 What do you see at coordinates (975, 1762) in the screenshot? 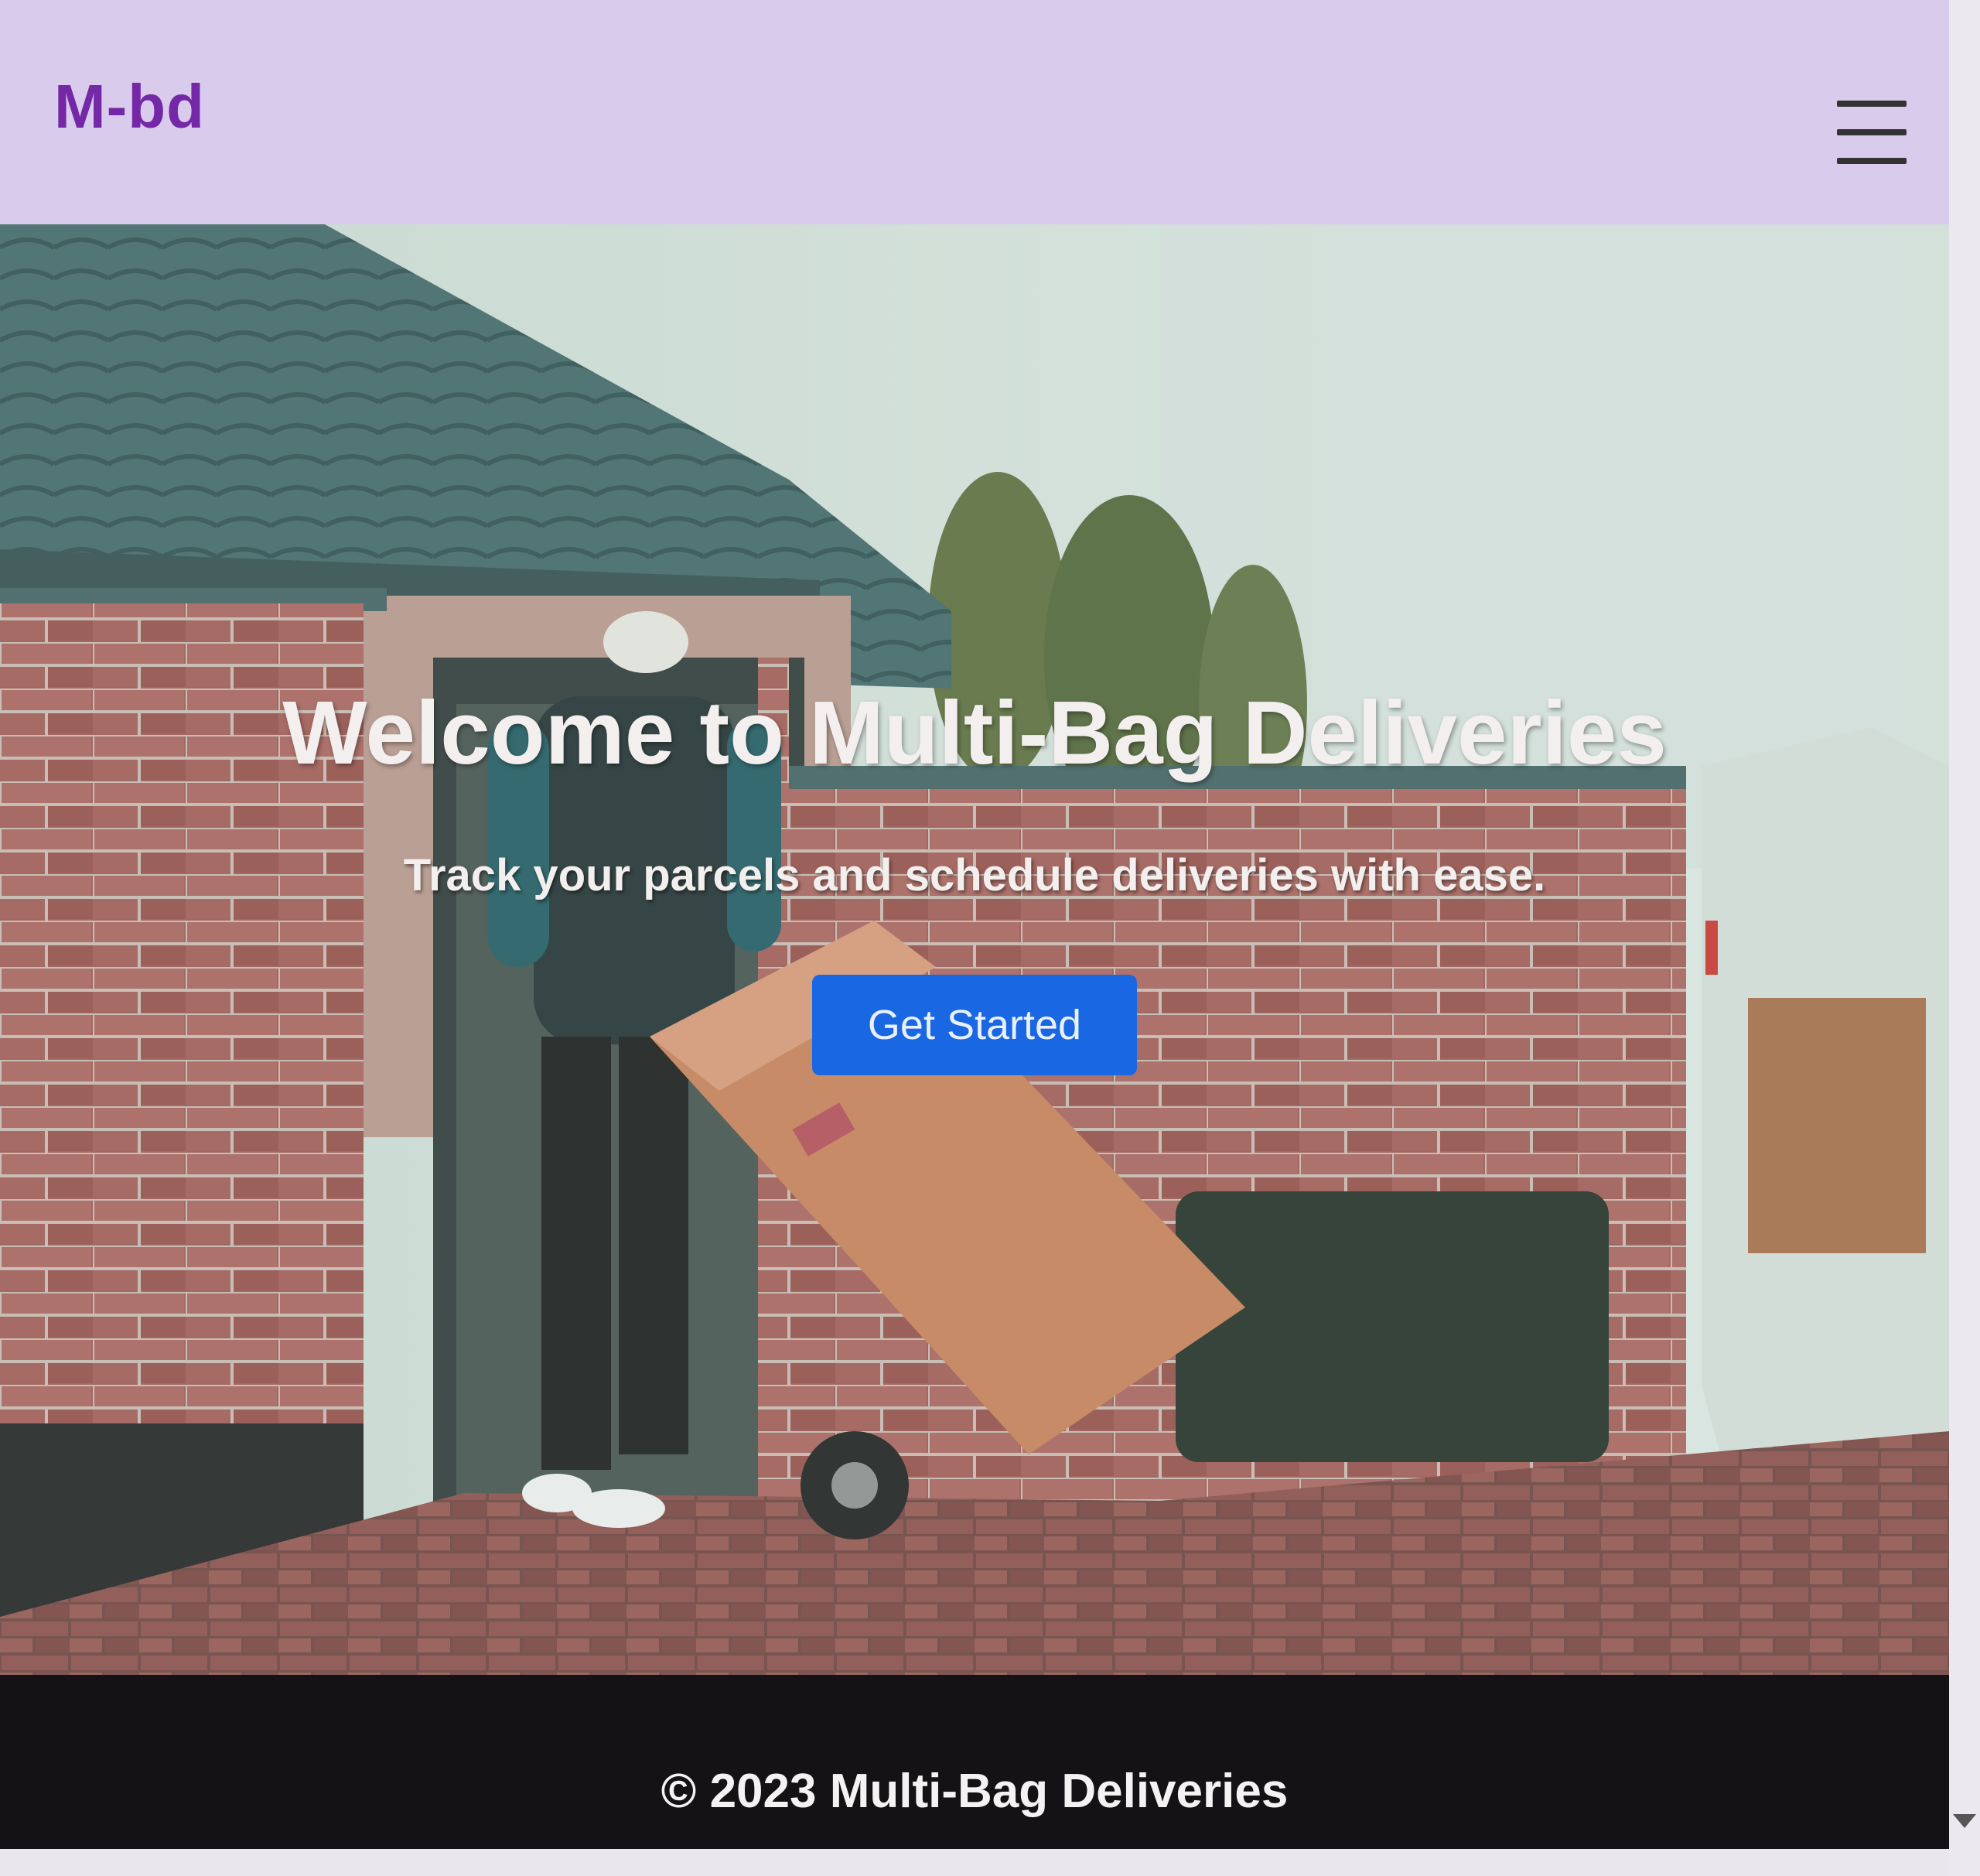
I see `footer: © 2023 Multi-Bag Deliveries` at bounding box center [975, 1762].